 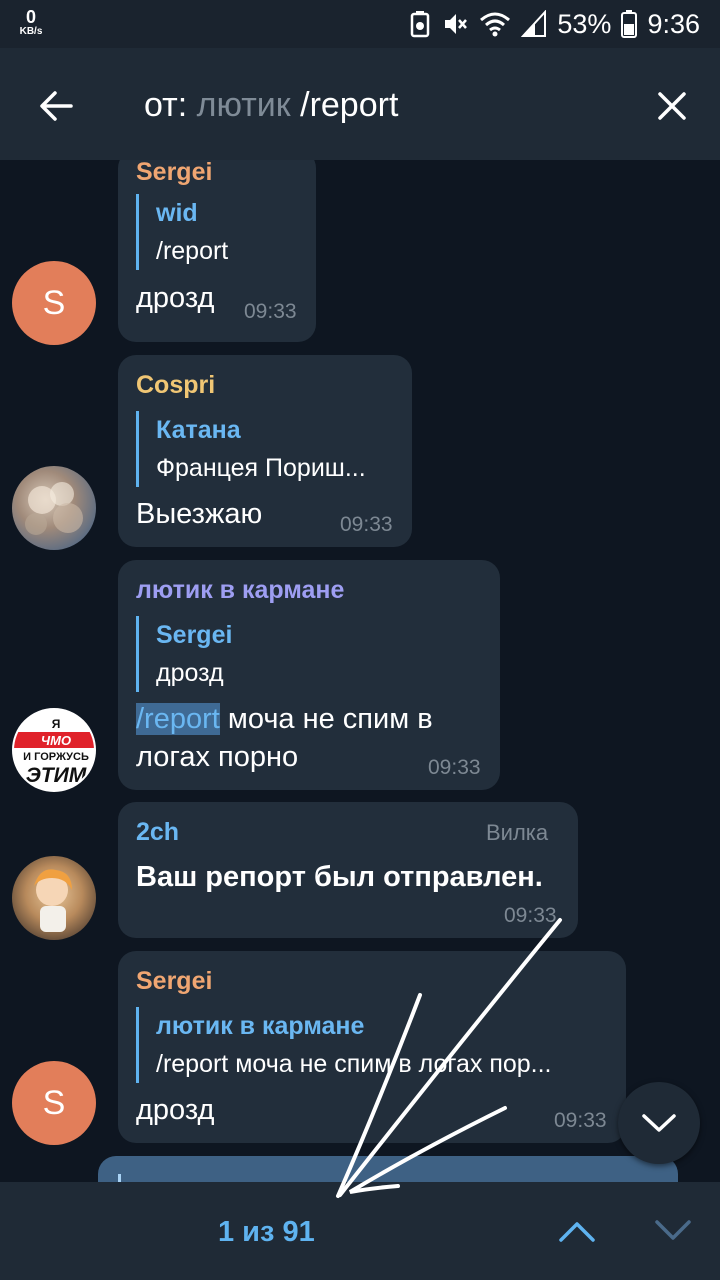 I want to click on chevron-up-icon, so click(x=577, y=1232).